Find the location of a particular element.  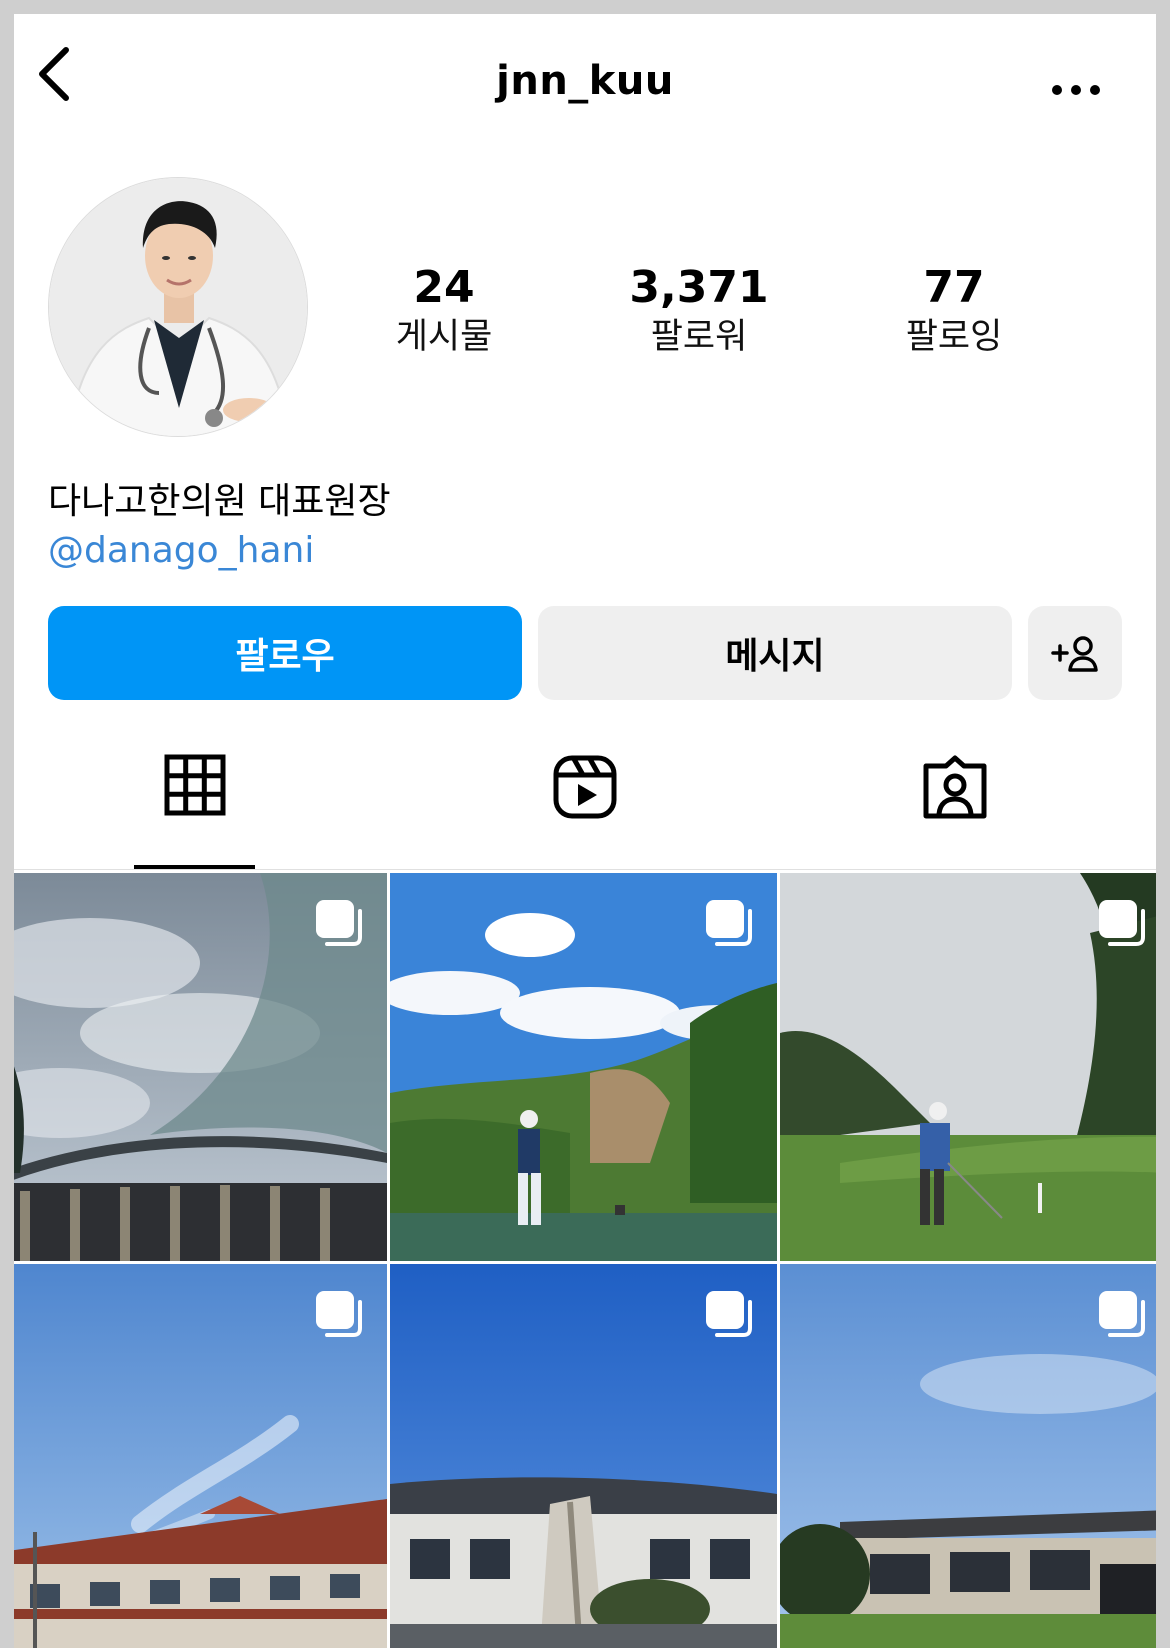

tab-tagged is located at coordinates (955, 809).